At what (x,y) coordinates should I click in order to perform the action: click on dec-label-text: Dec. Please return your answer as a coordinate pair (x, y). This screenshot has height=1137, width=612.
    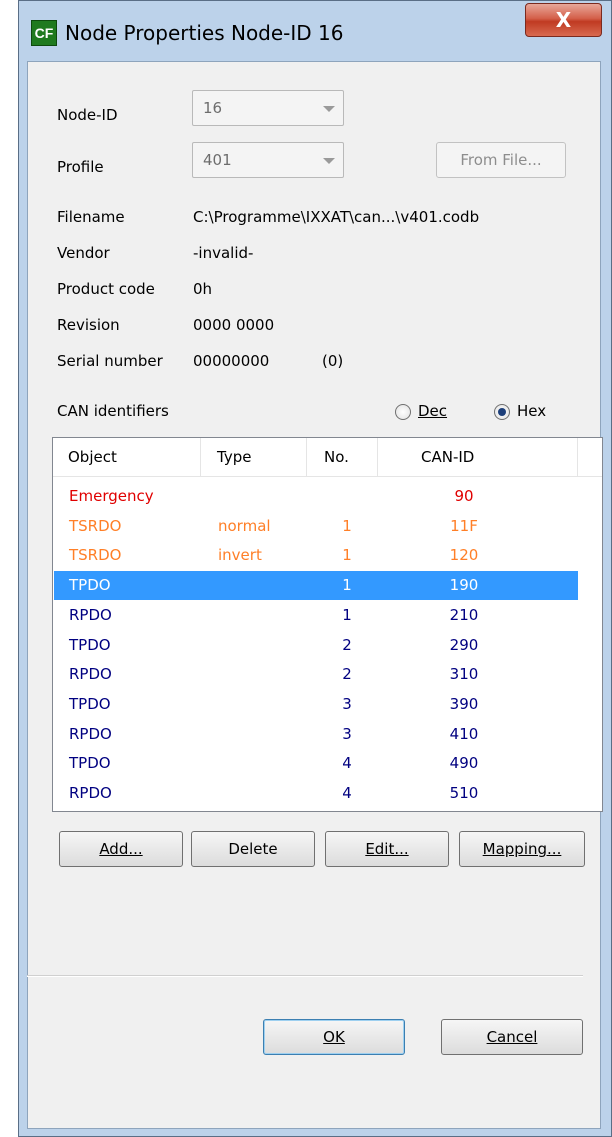
    Looking at the image, I should click on (433, 411).